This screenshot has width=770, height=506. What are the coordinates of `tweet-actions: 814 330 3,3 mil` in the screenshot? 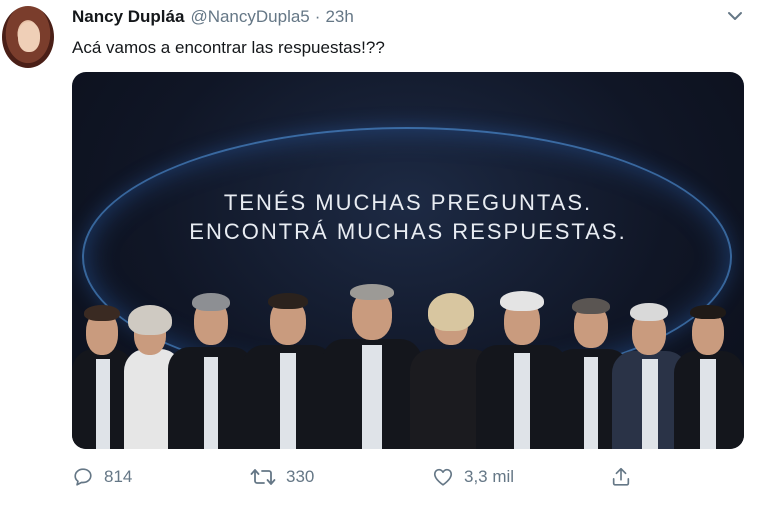 It's located at (362, 477).